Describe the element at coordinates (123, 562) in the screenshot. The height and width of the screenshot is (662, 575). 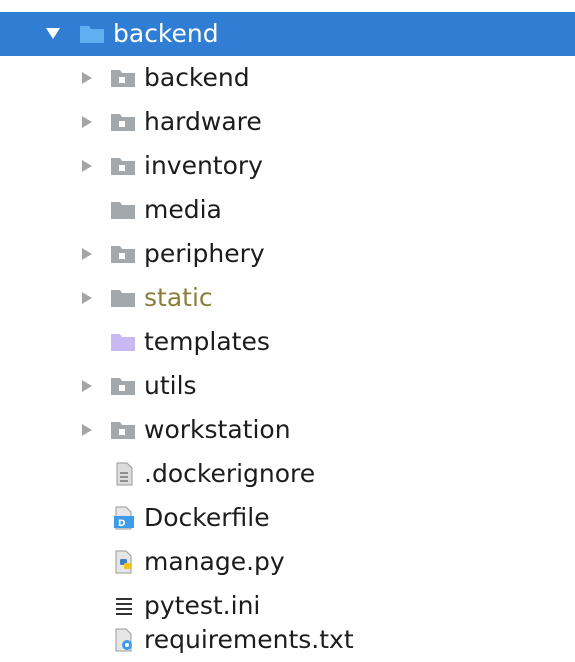
I see `python-file-icon` at that location.